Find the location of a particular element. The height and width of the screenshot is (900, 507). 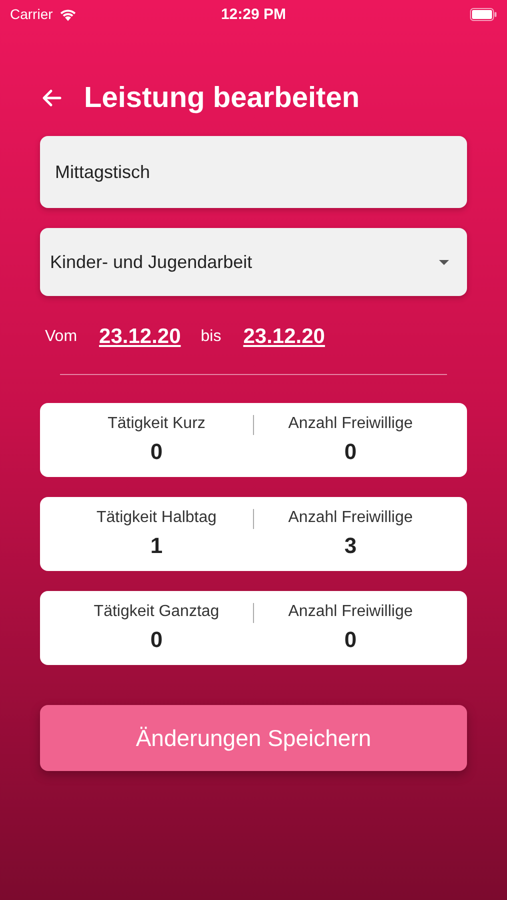

activity-label: Tätigkeit Halbtag is located at coordinates (156, 518).